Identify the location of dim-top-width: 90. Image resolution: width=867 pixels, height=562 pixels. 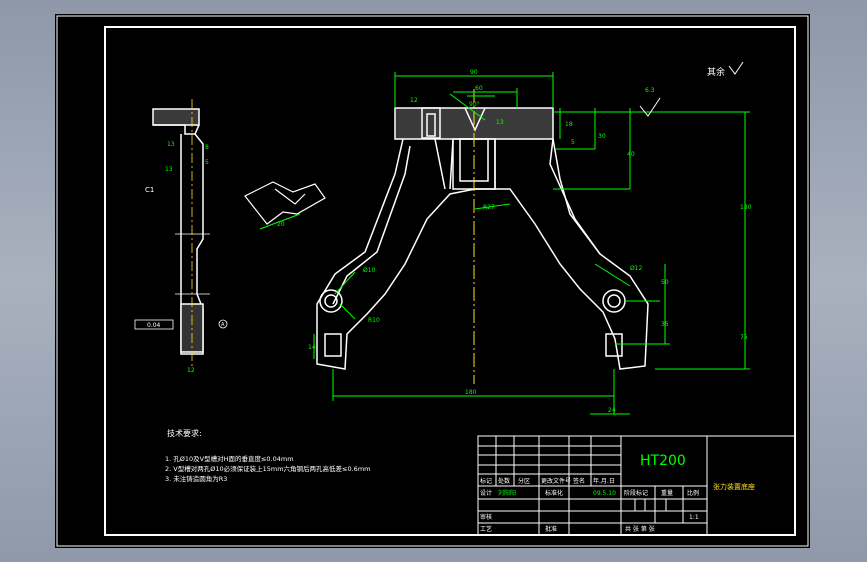
(474, 72).